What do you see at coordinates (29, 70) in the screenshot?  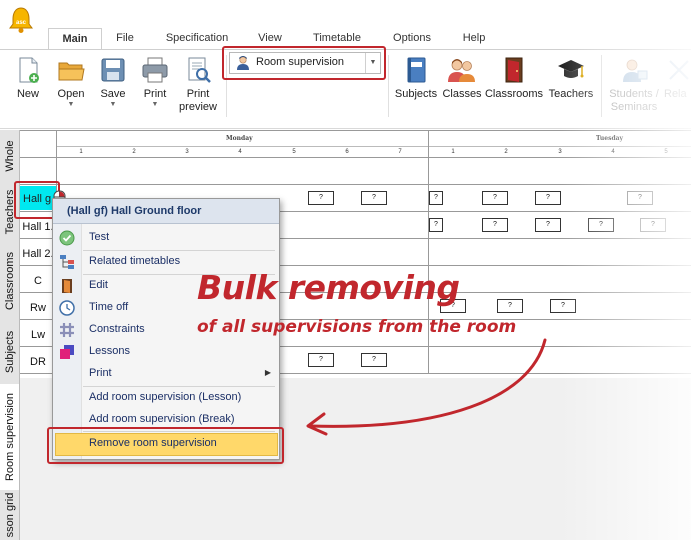 I see `new-document-icon` at bounding box center [29, 70].